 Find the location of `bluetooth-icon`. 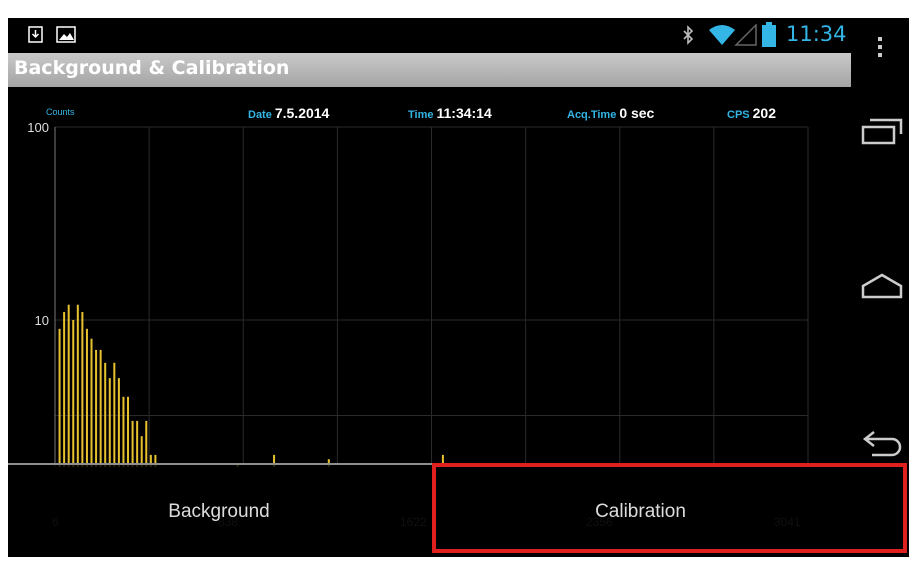

bluetooth-icon is located at coordinates (688, 35).